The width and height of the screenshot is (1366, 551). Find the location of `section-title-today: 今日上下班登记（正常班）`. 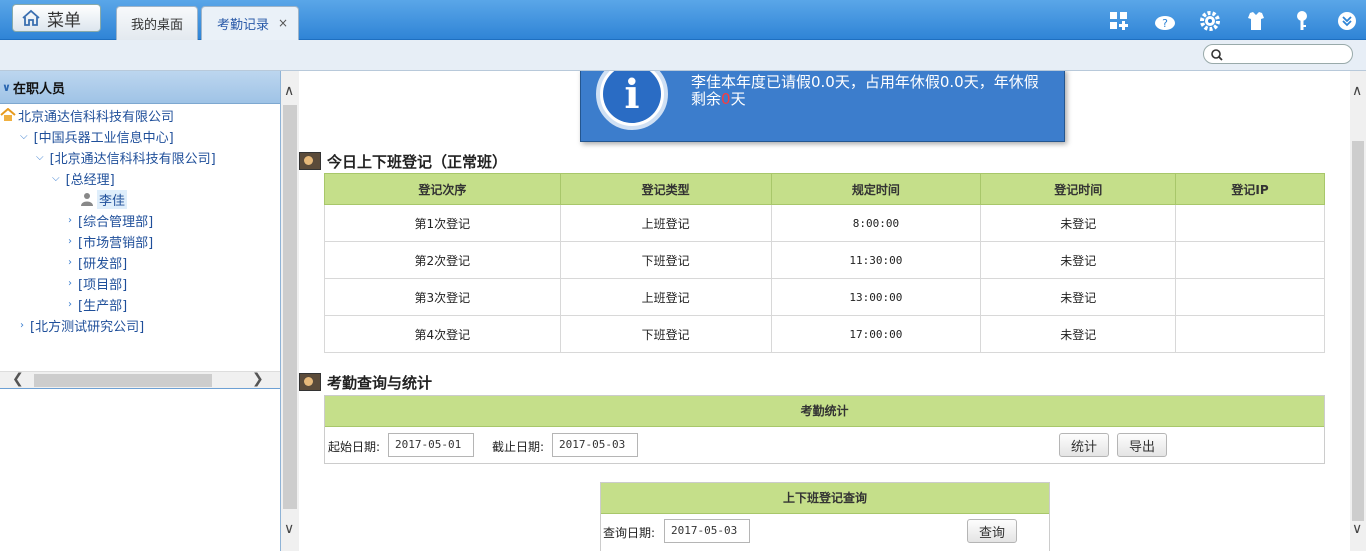

section-title-today: 今日上下班登记（正常班） is located at coordinates (403, 161).